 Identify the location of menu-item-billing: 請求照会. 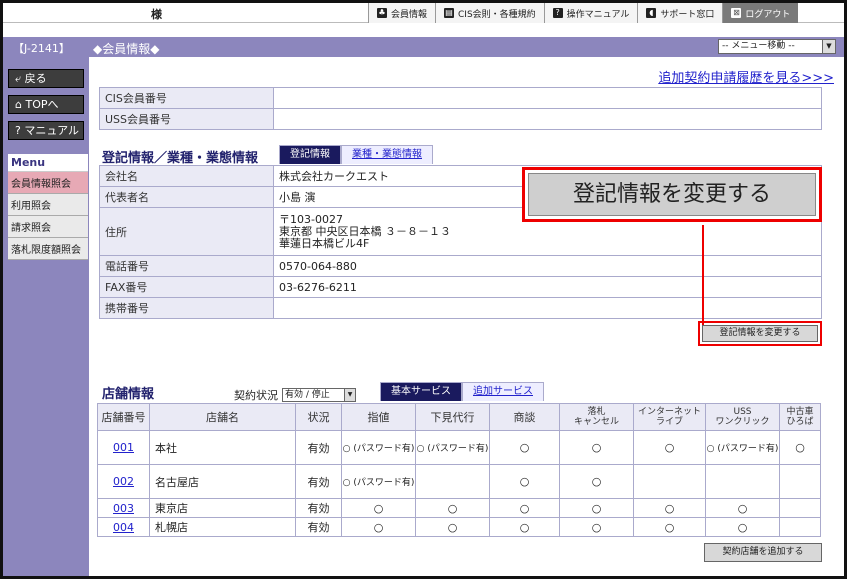
(48, 227).